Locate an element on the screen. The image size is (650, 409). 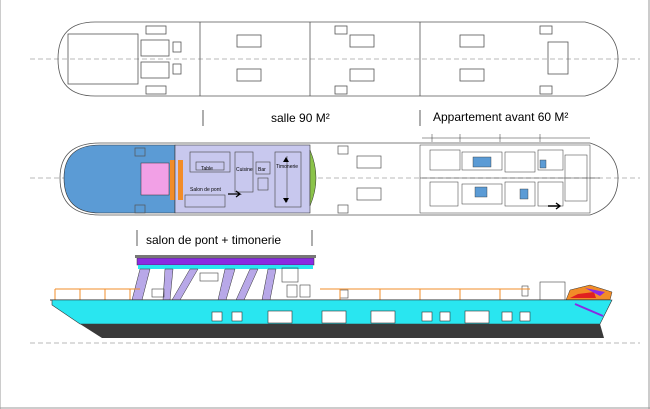
plan-label-bar: Bar is located at coordinates (262, 170).